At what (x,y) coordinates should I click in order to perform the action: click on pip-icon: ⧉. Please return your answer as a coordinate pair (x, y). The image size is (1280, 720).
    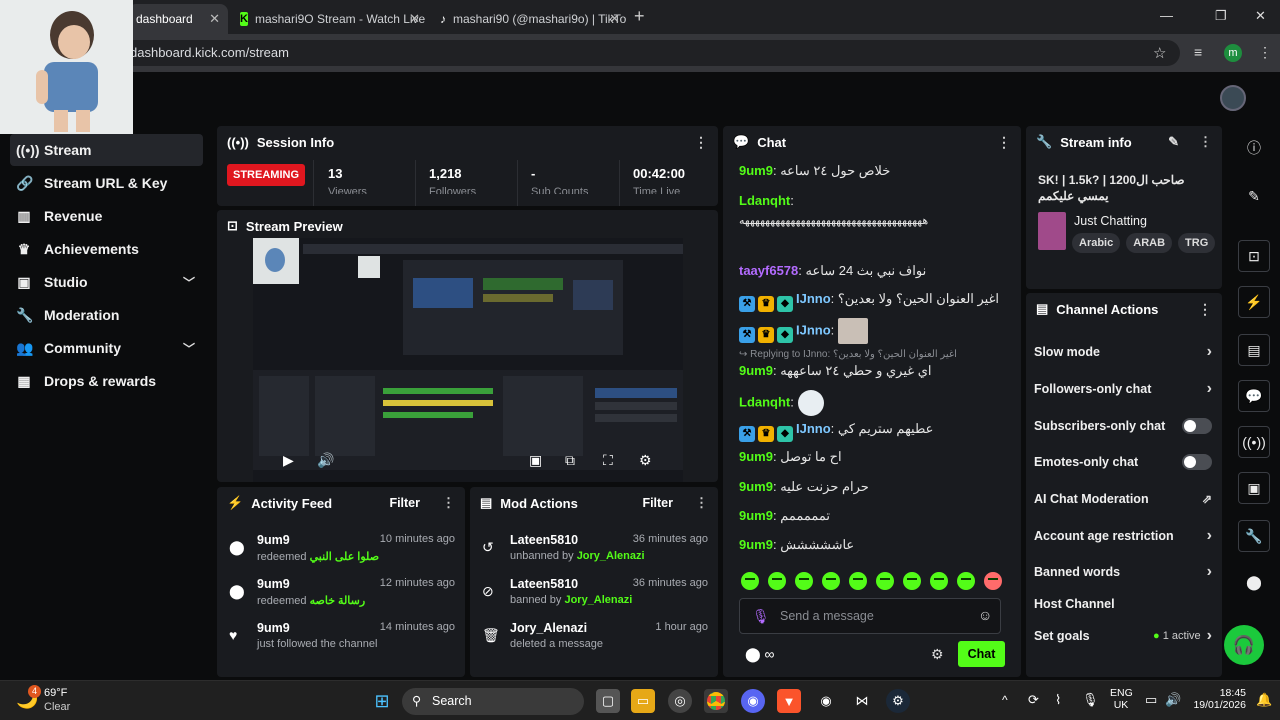
    Looking at the image, I should click on (570, 460).